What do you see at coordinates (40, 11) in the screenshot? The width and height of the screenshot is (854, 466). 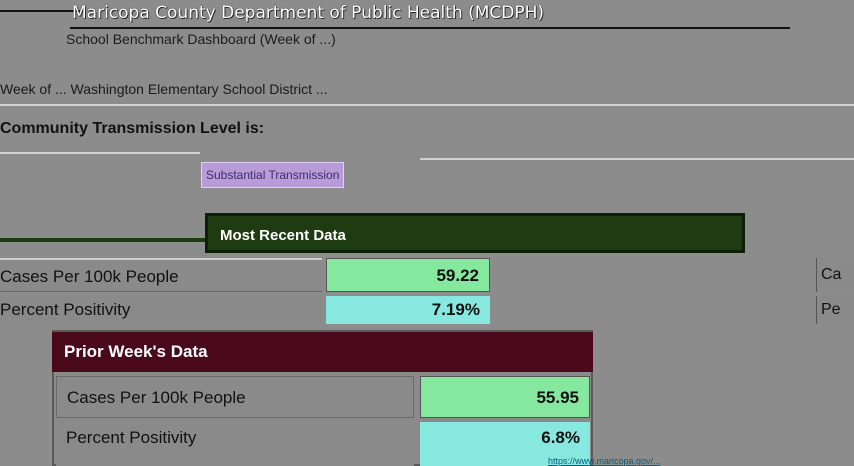 I see `header-rule-left` at bounding box center [40, 11].